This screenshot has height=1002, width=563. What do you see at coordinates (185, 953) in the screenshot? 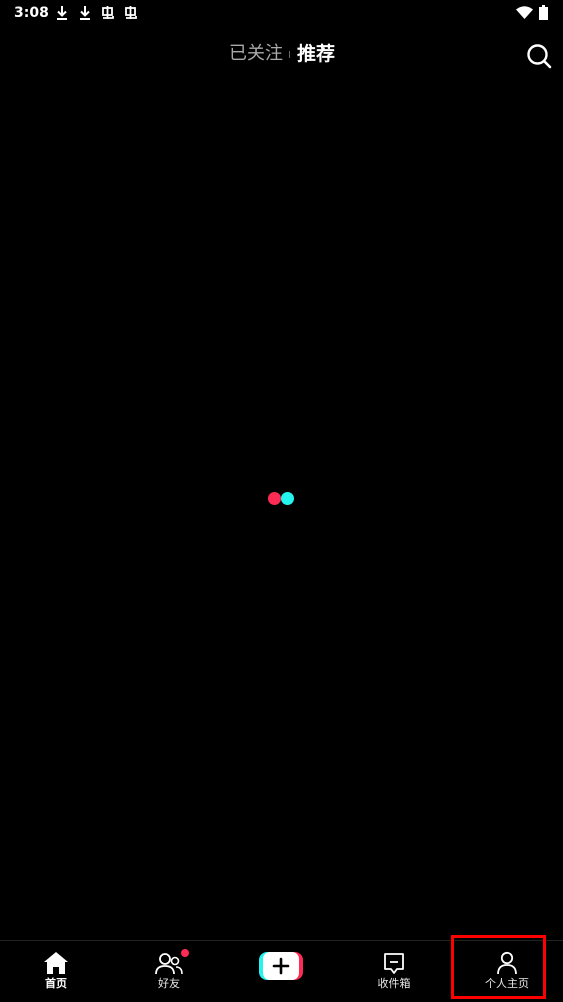
I see `friends-badge` at bounding box center [185, 953].